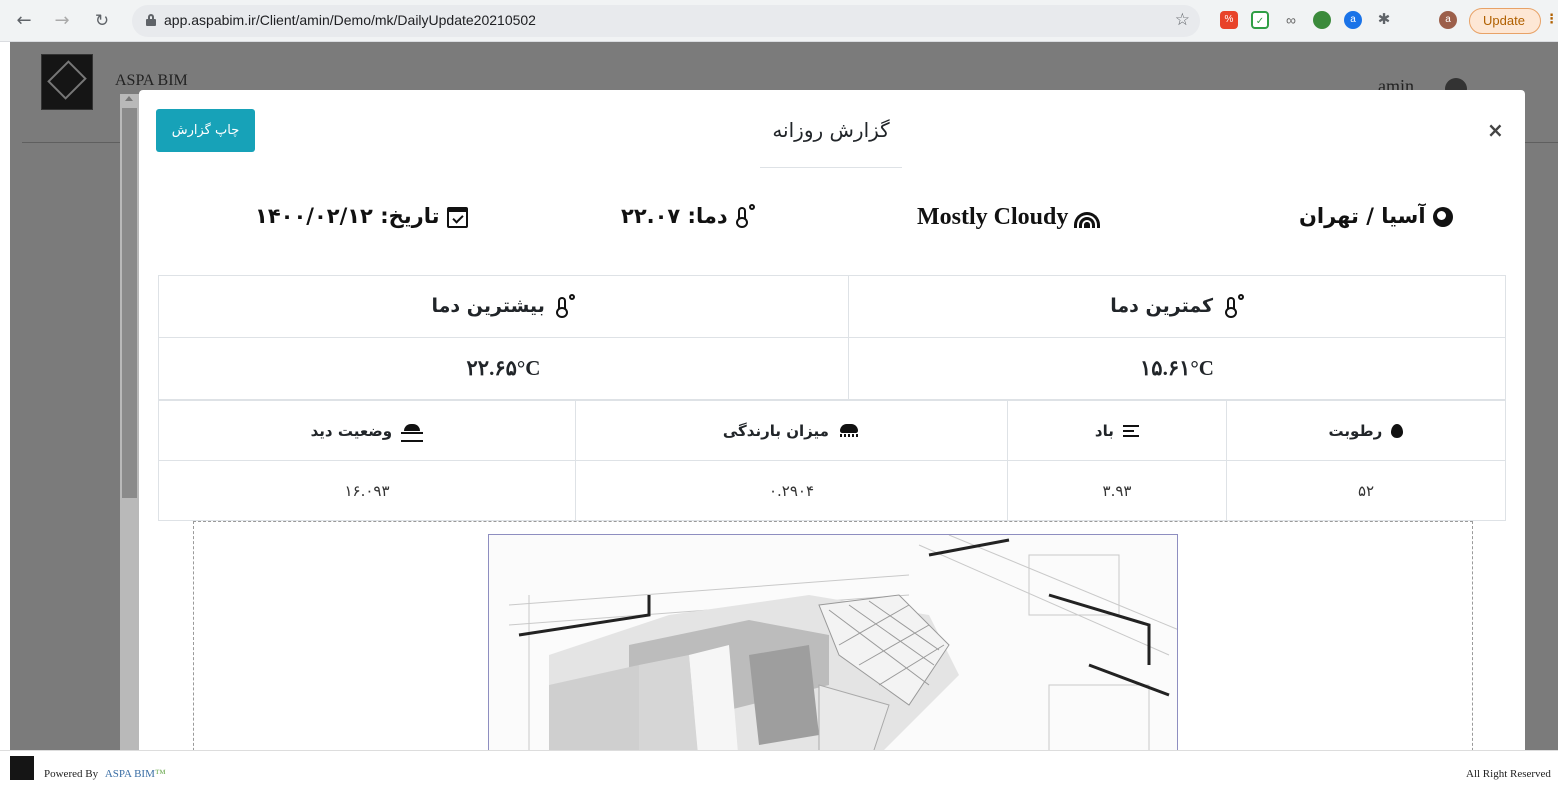  I want to click on max-temp-label: بیشترین دما, so click(488, 306).